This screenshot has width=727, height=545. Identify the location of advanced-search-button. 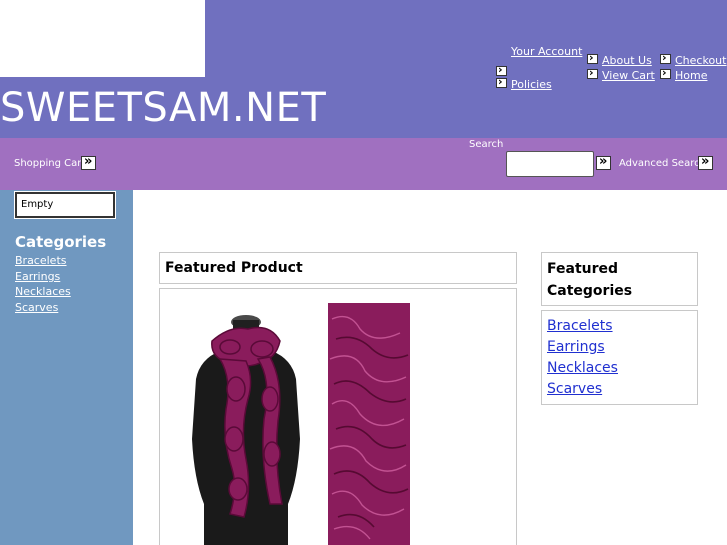
(705, 162).